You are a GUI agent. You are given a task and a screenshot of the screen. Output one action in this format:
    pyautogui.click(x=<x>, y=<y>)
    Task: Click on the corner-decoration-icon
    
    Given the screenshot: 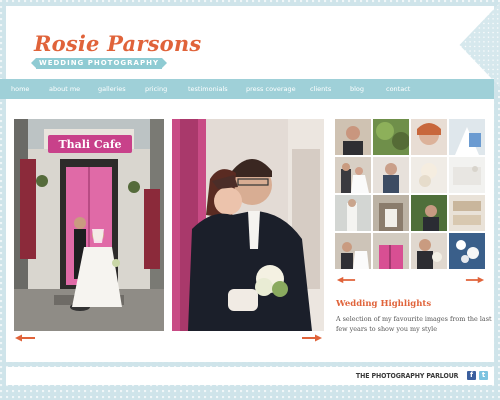 What is the action you would take?
    pyautogui.click(x=479, y=45)
    